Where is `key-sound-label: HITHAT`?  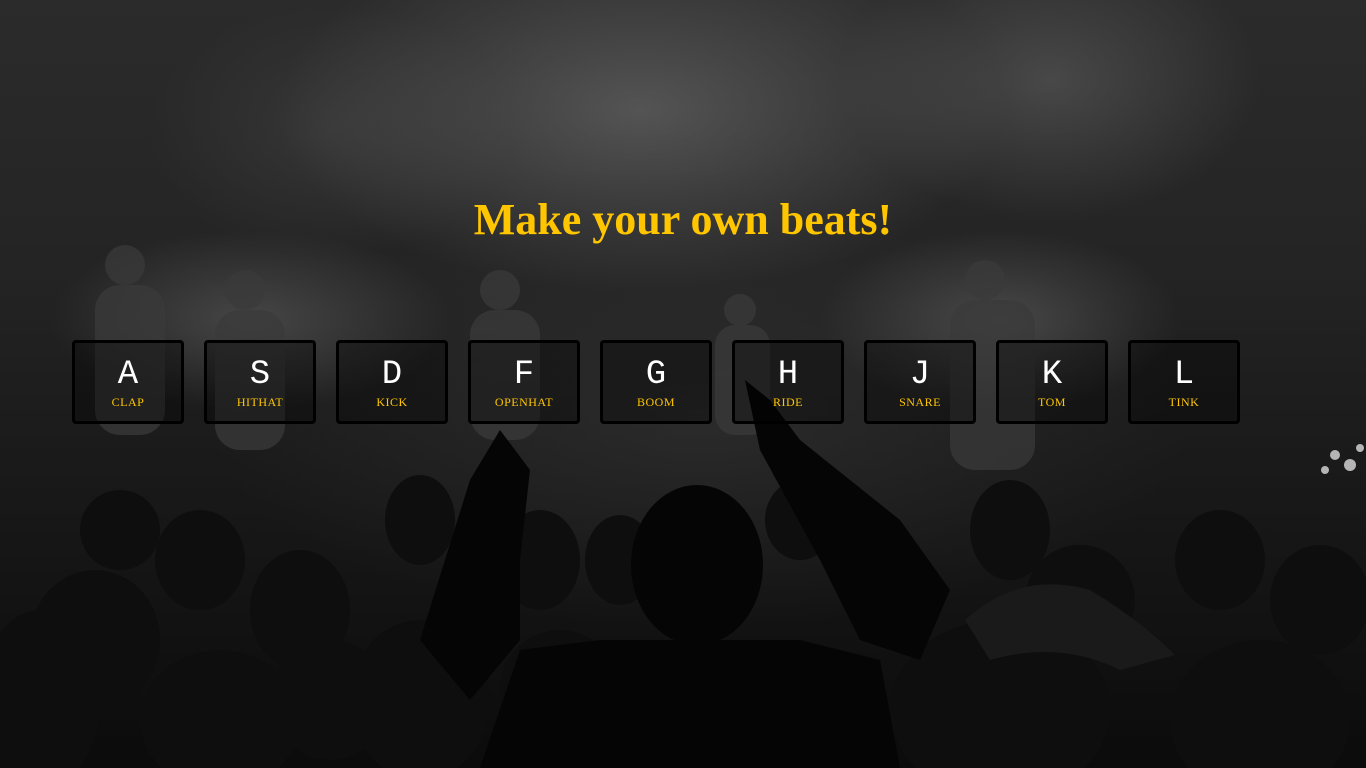
key-sound-label: HITHAT is located at coordinates (260, 402).